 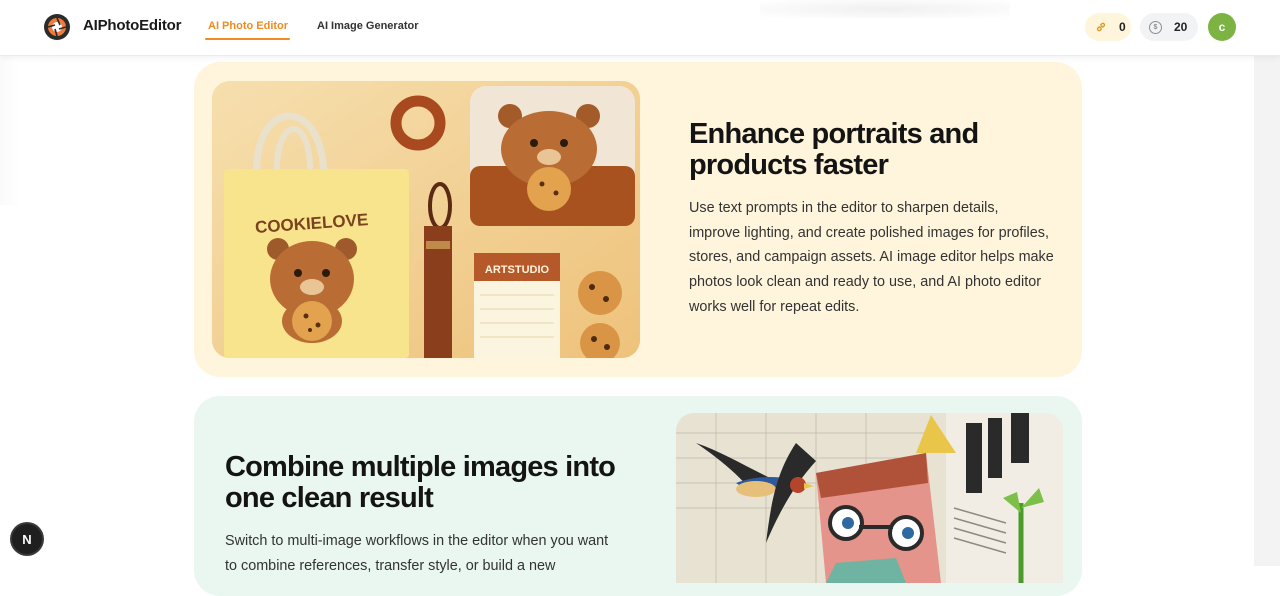 I want to click on notepad-print-text: ARTSTUDIO, so click(x=517, y=270).